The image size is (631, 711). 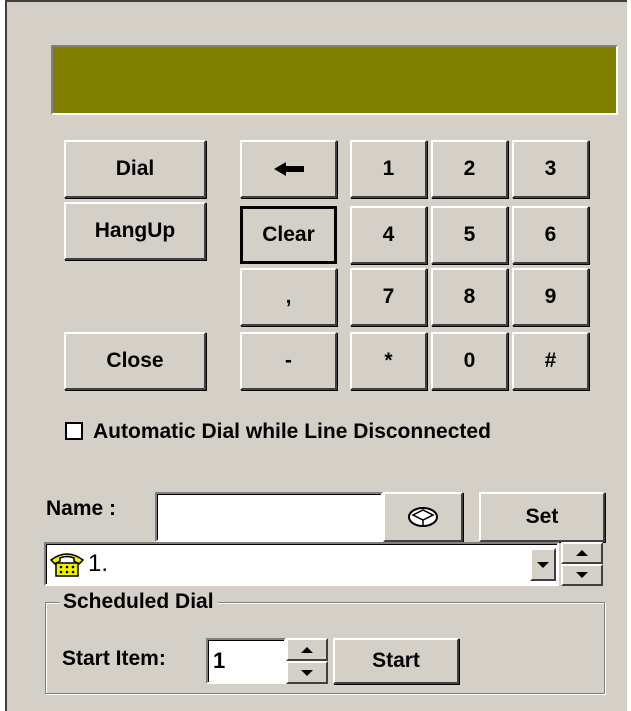 I want to click on number-display, so click(x=334, y=80).